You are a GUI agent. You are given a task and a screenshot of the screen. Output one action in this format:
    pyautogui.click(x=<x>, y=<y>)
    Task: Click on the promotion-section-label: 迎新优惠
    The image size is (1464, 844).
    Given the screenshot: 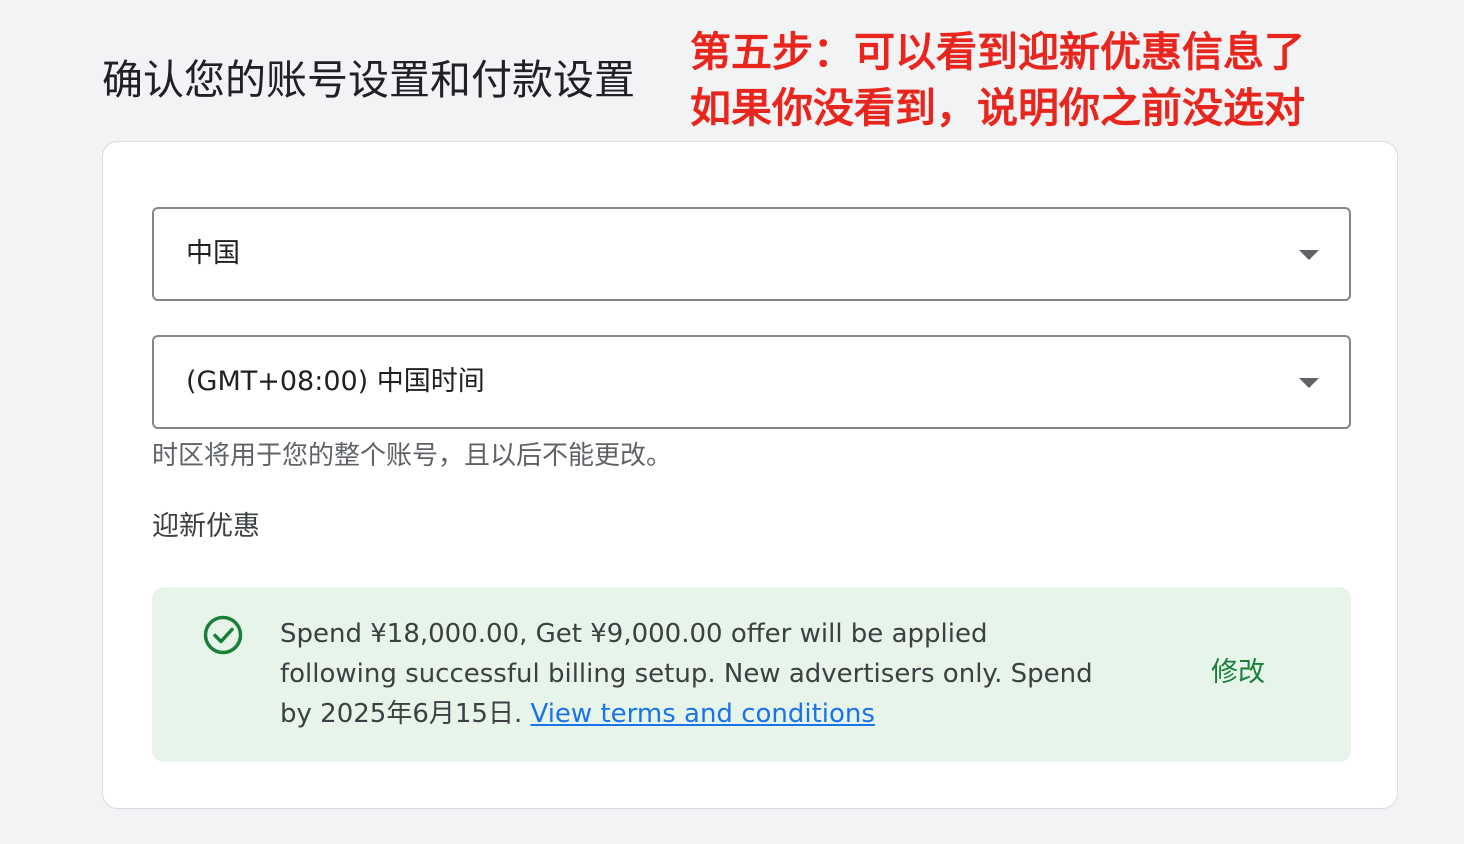 What is the action you would take?
    pyautogui.click(x=206, y=526)
    